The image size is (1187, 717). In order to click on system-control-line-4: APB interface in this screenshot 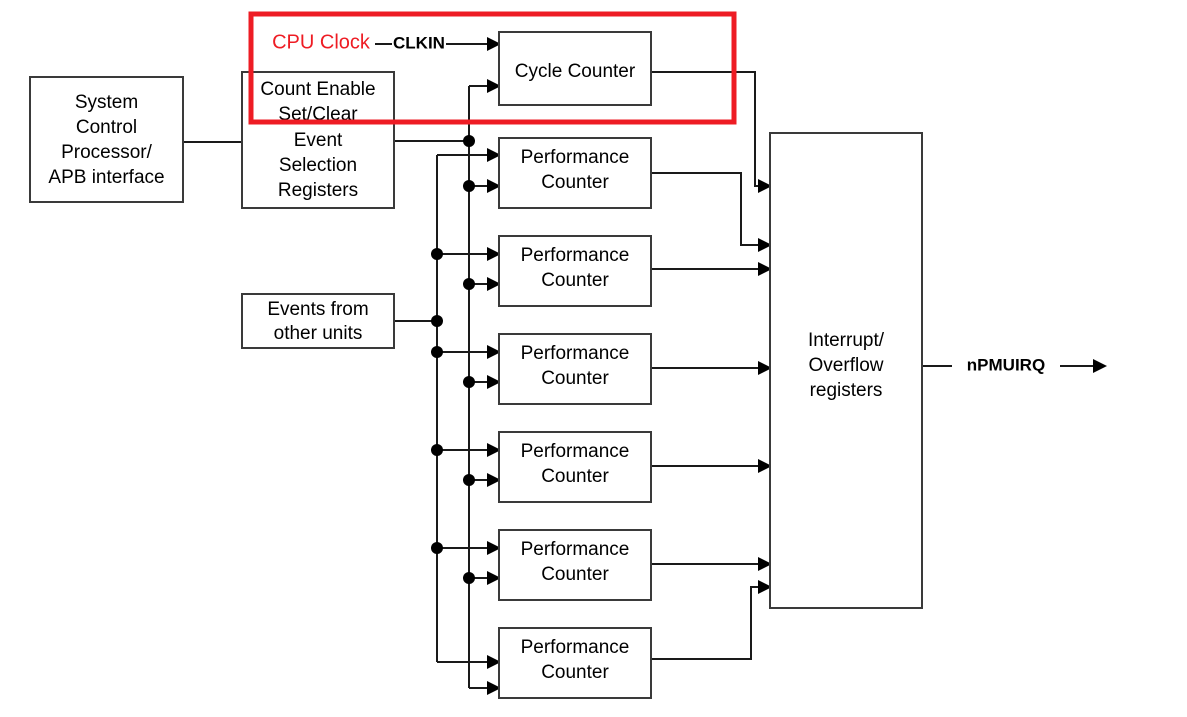, I will do `click(106, 177)`.